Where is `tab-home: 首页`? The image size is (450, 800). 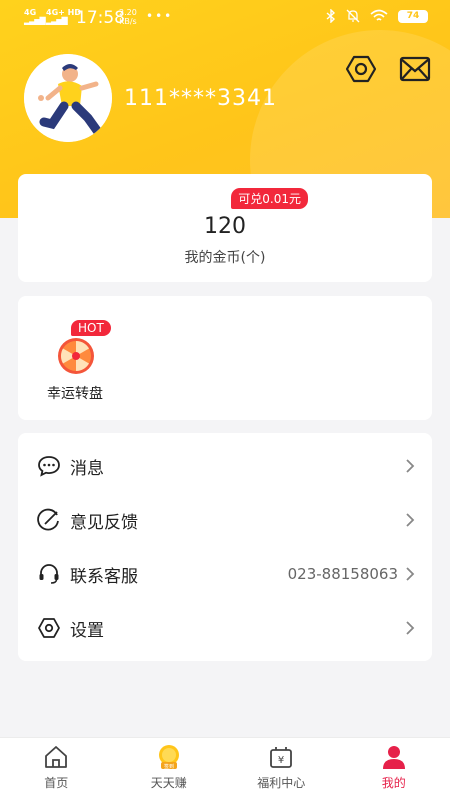
tab-home: 首页 is located at coordinates (56, 769).